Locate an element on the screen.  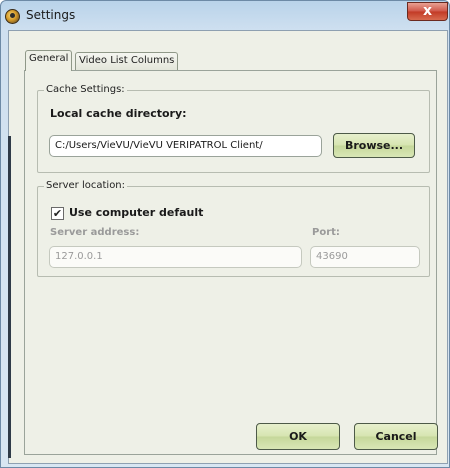
close-icon: x is located at coordinates (427, 11).